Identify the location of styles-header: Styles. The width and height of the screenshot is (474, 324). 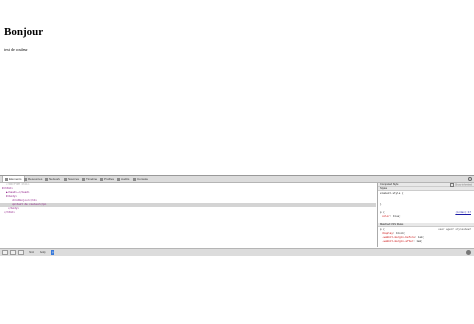
(426, 189).